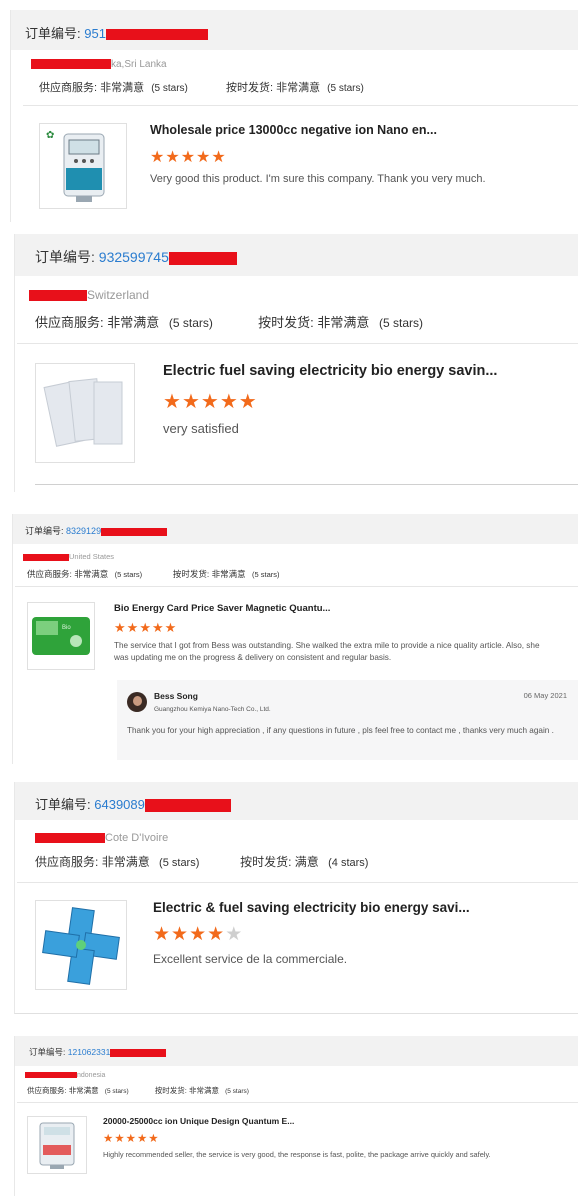 This screenshot has height=1201, width=588. Describe the element at coordinates (296, 801) in the screenshot. I see `order-header: 订单编号: 6439089` at that location.